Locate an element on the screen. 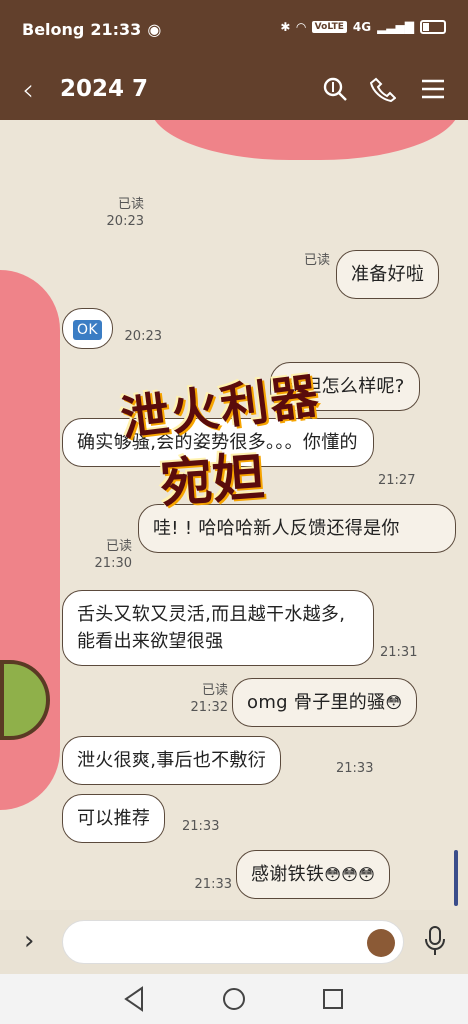 This screenshot has height=1024, width=468. bluetooth-icon: ✱ is located at coordinates (285, 27).